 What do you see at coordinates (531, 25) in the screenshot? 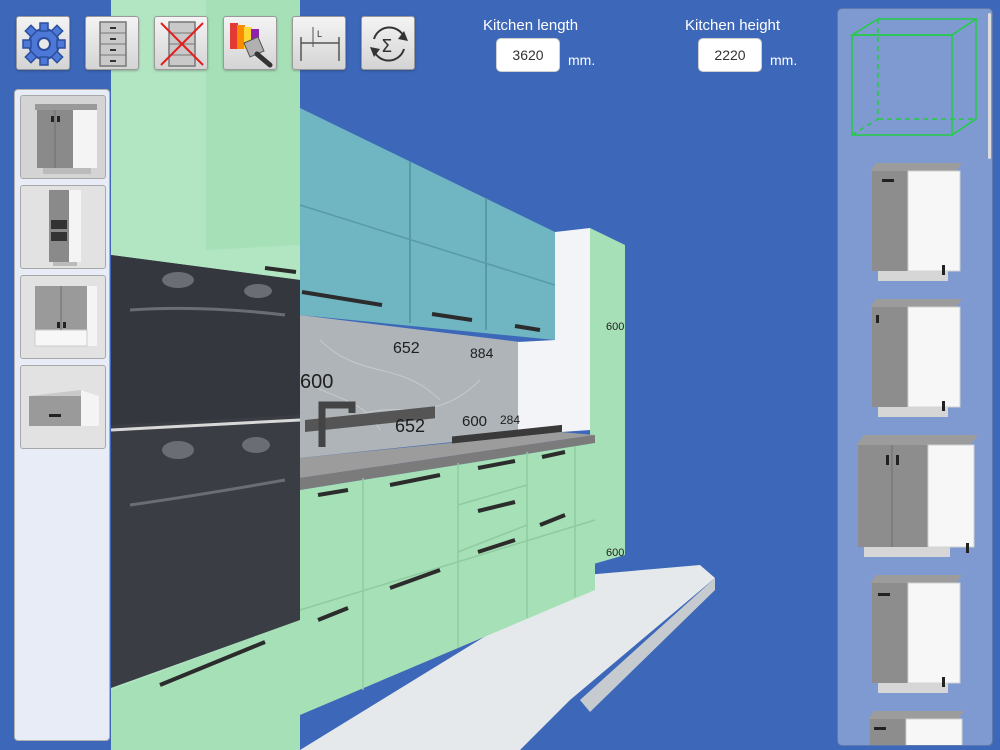
I see `kitchen-length-label: Kitchen length` at bounding box center [531, 25].